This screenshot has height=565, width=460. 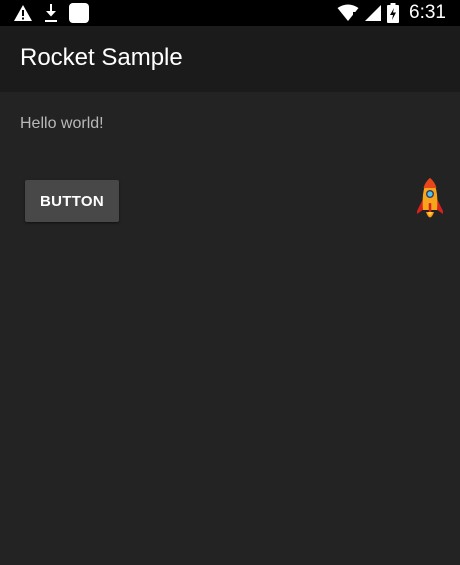 I want to click on rocket-icon, so click(x=430, y=200).